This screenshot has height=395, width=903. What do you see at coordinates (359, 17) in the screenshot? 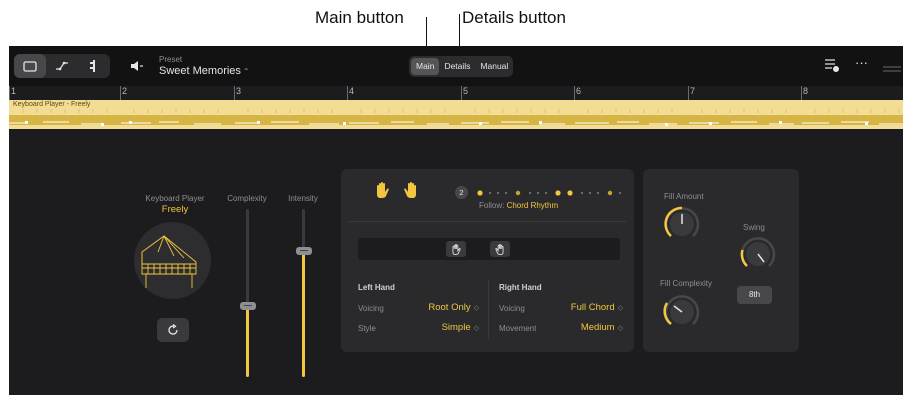
I see `main-button-callout: Main button` at bounding box center [359, 17].